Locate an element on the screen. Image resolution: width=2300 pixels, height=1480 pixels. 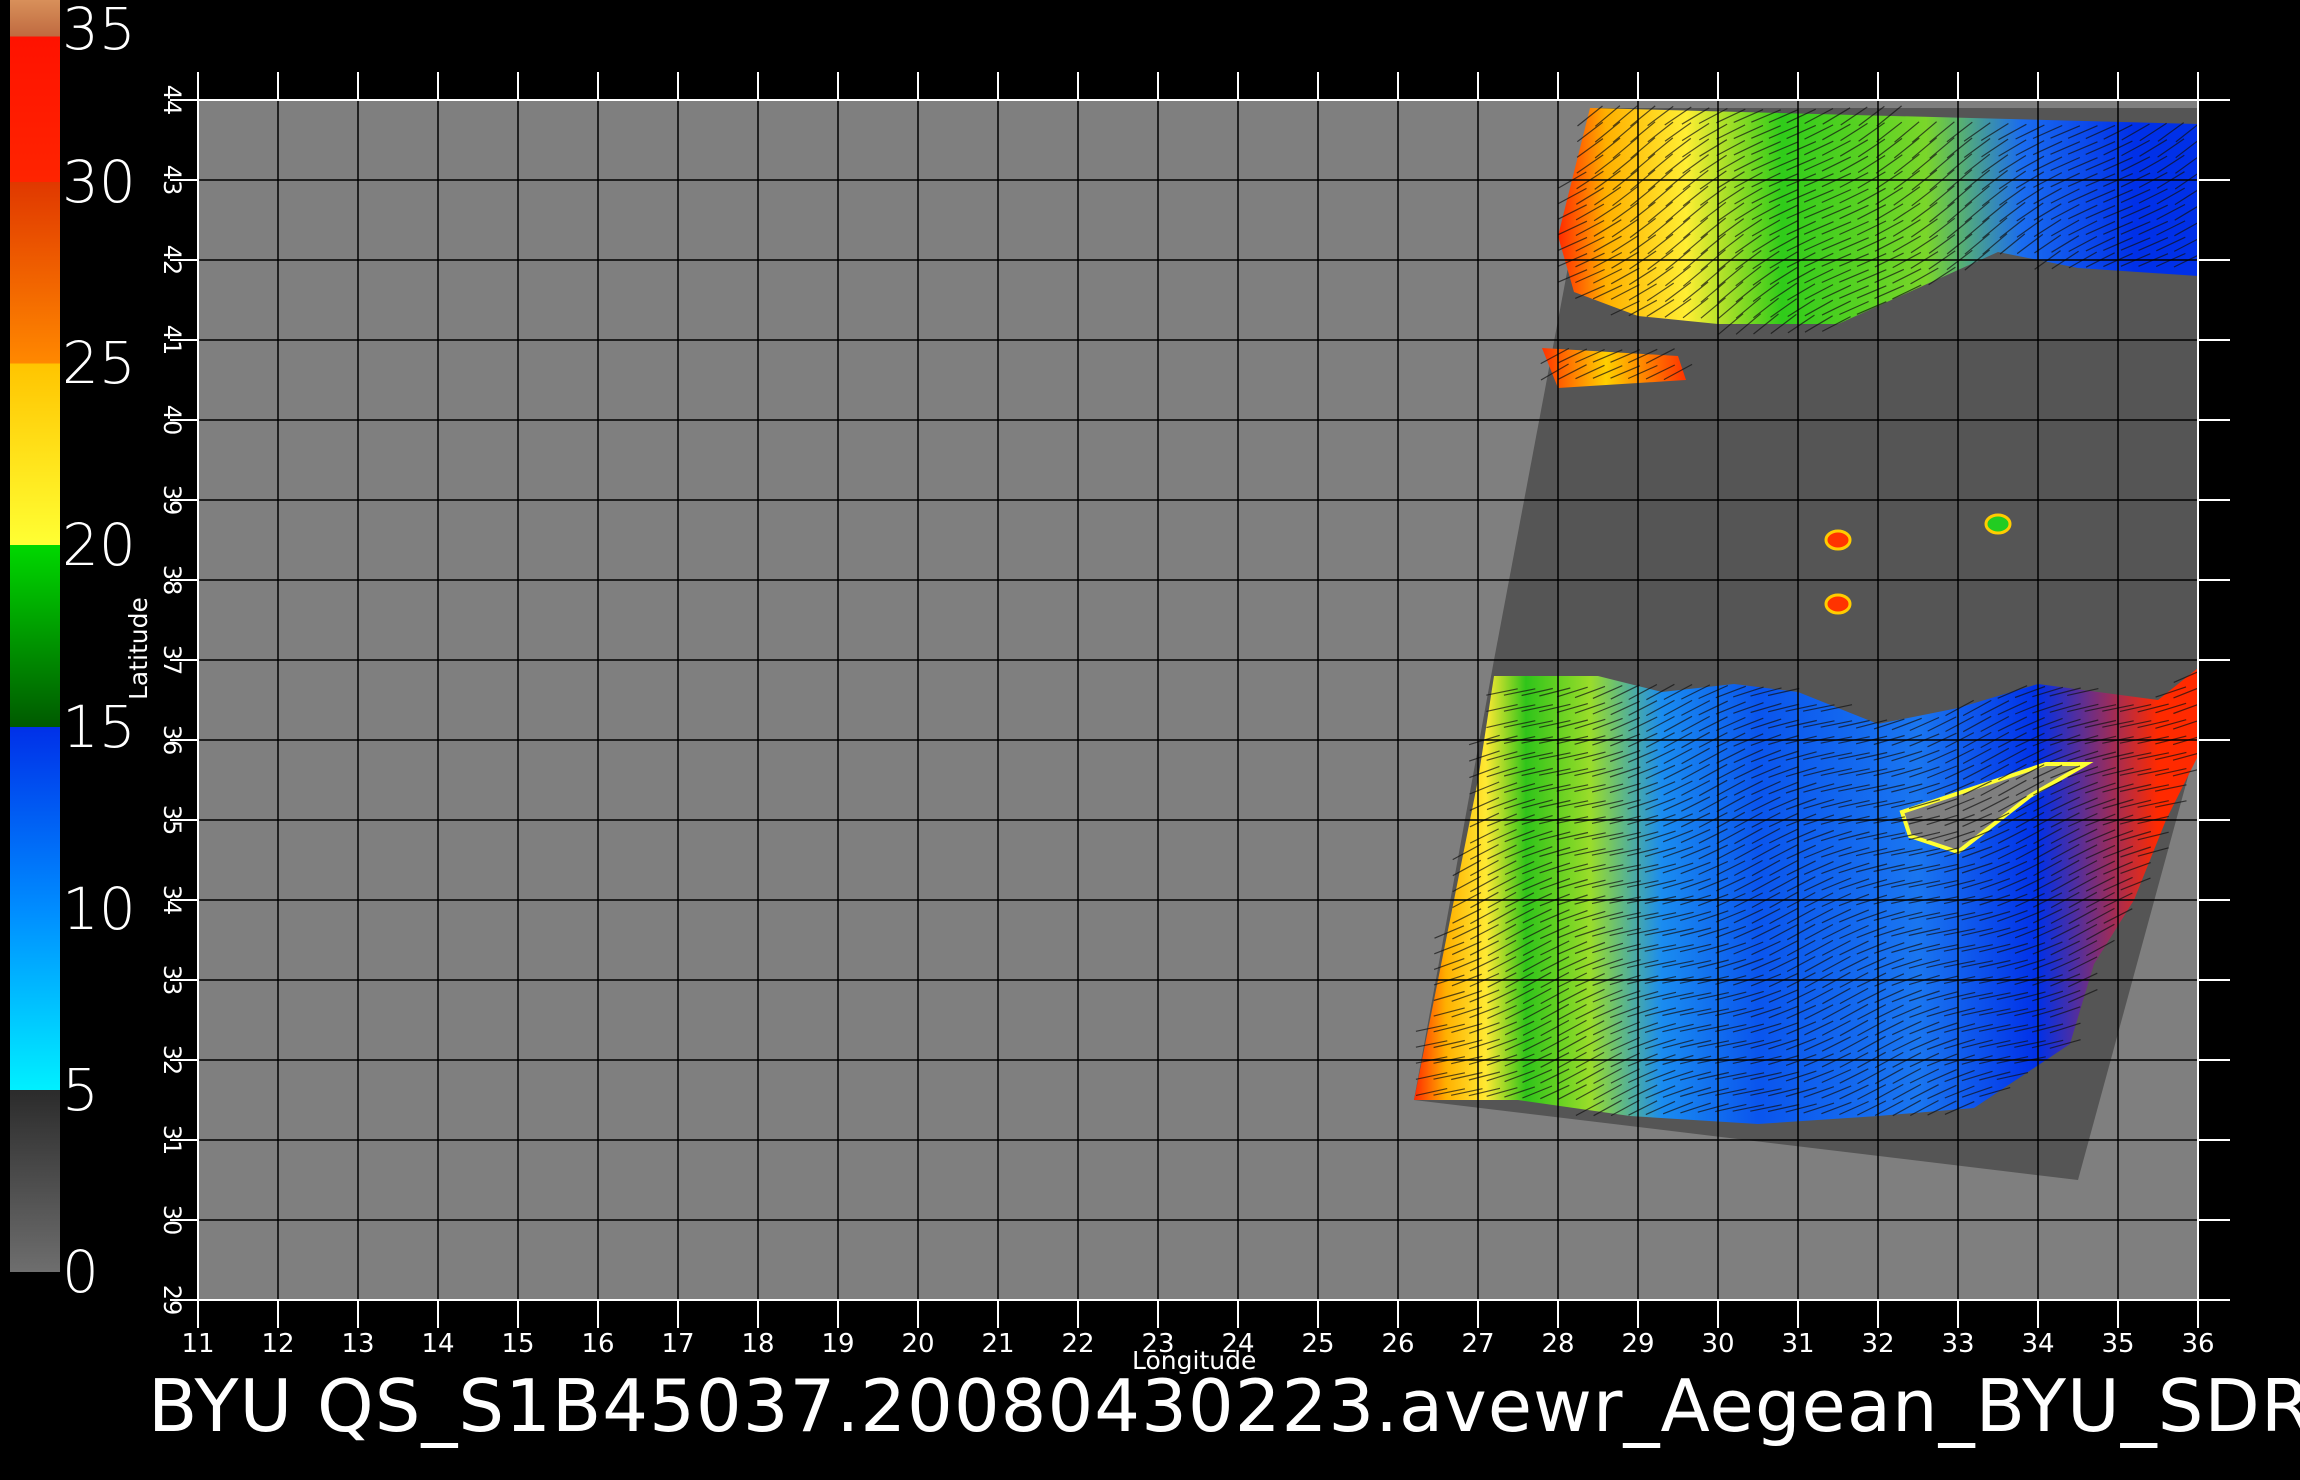
y-tick-label: 34 is located at coordinates (172, 900).